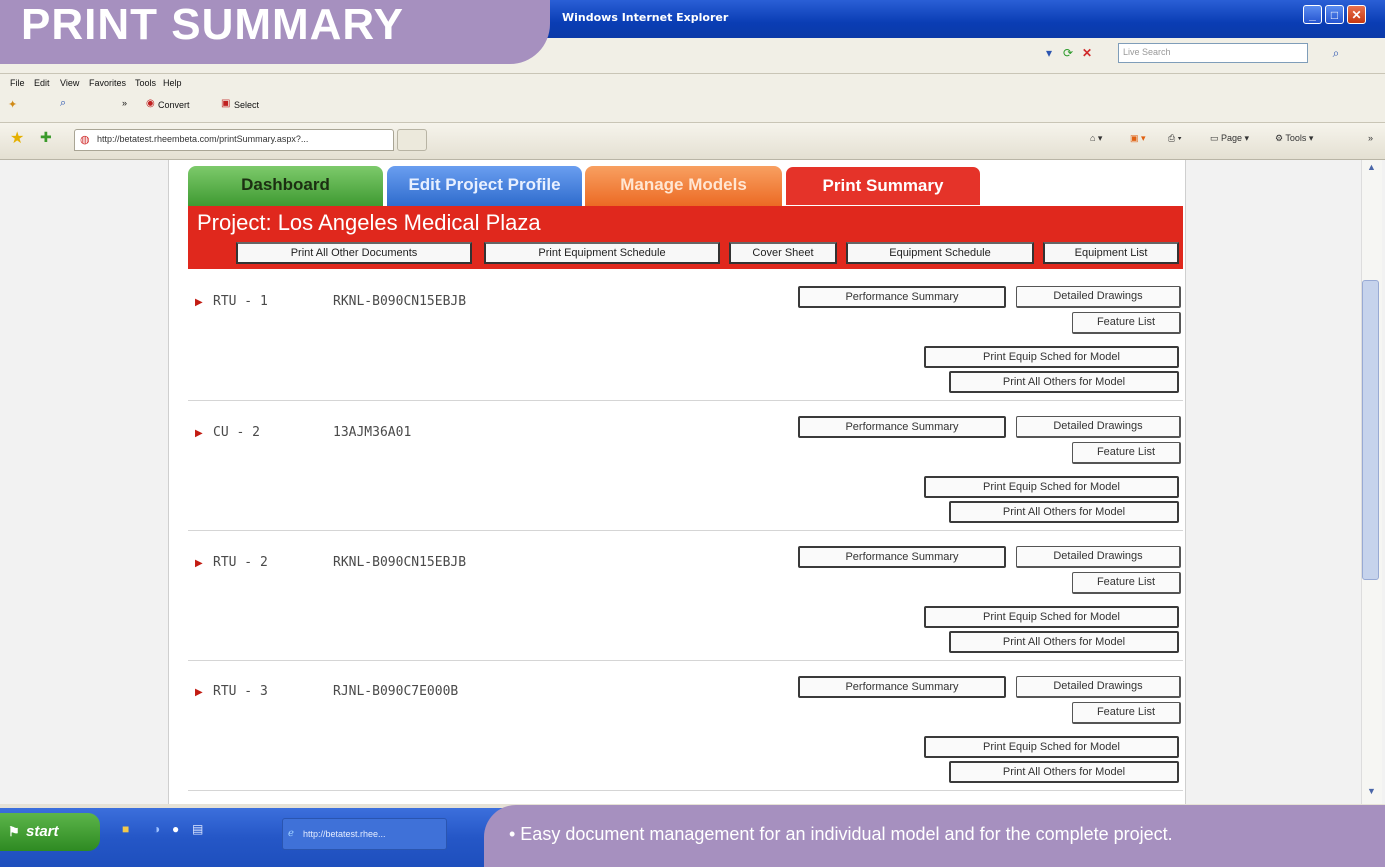  Describe the element at coordinates (85, 140) in the screenshot. I see `page-icon: ◍` at that location.